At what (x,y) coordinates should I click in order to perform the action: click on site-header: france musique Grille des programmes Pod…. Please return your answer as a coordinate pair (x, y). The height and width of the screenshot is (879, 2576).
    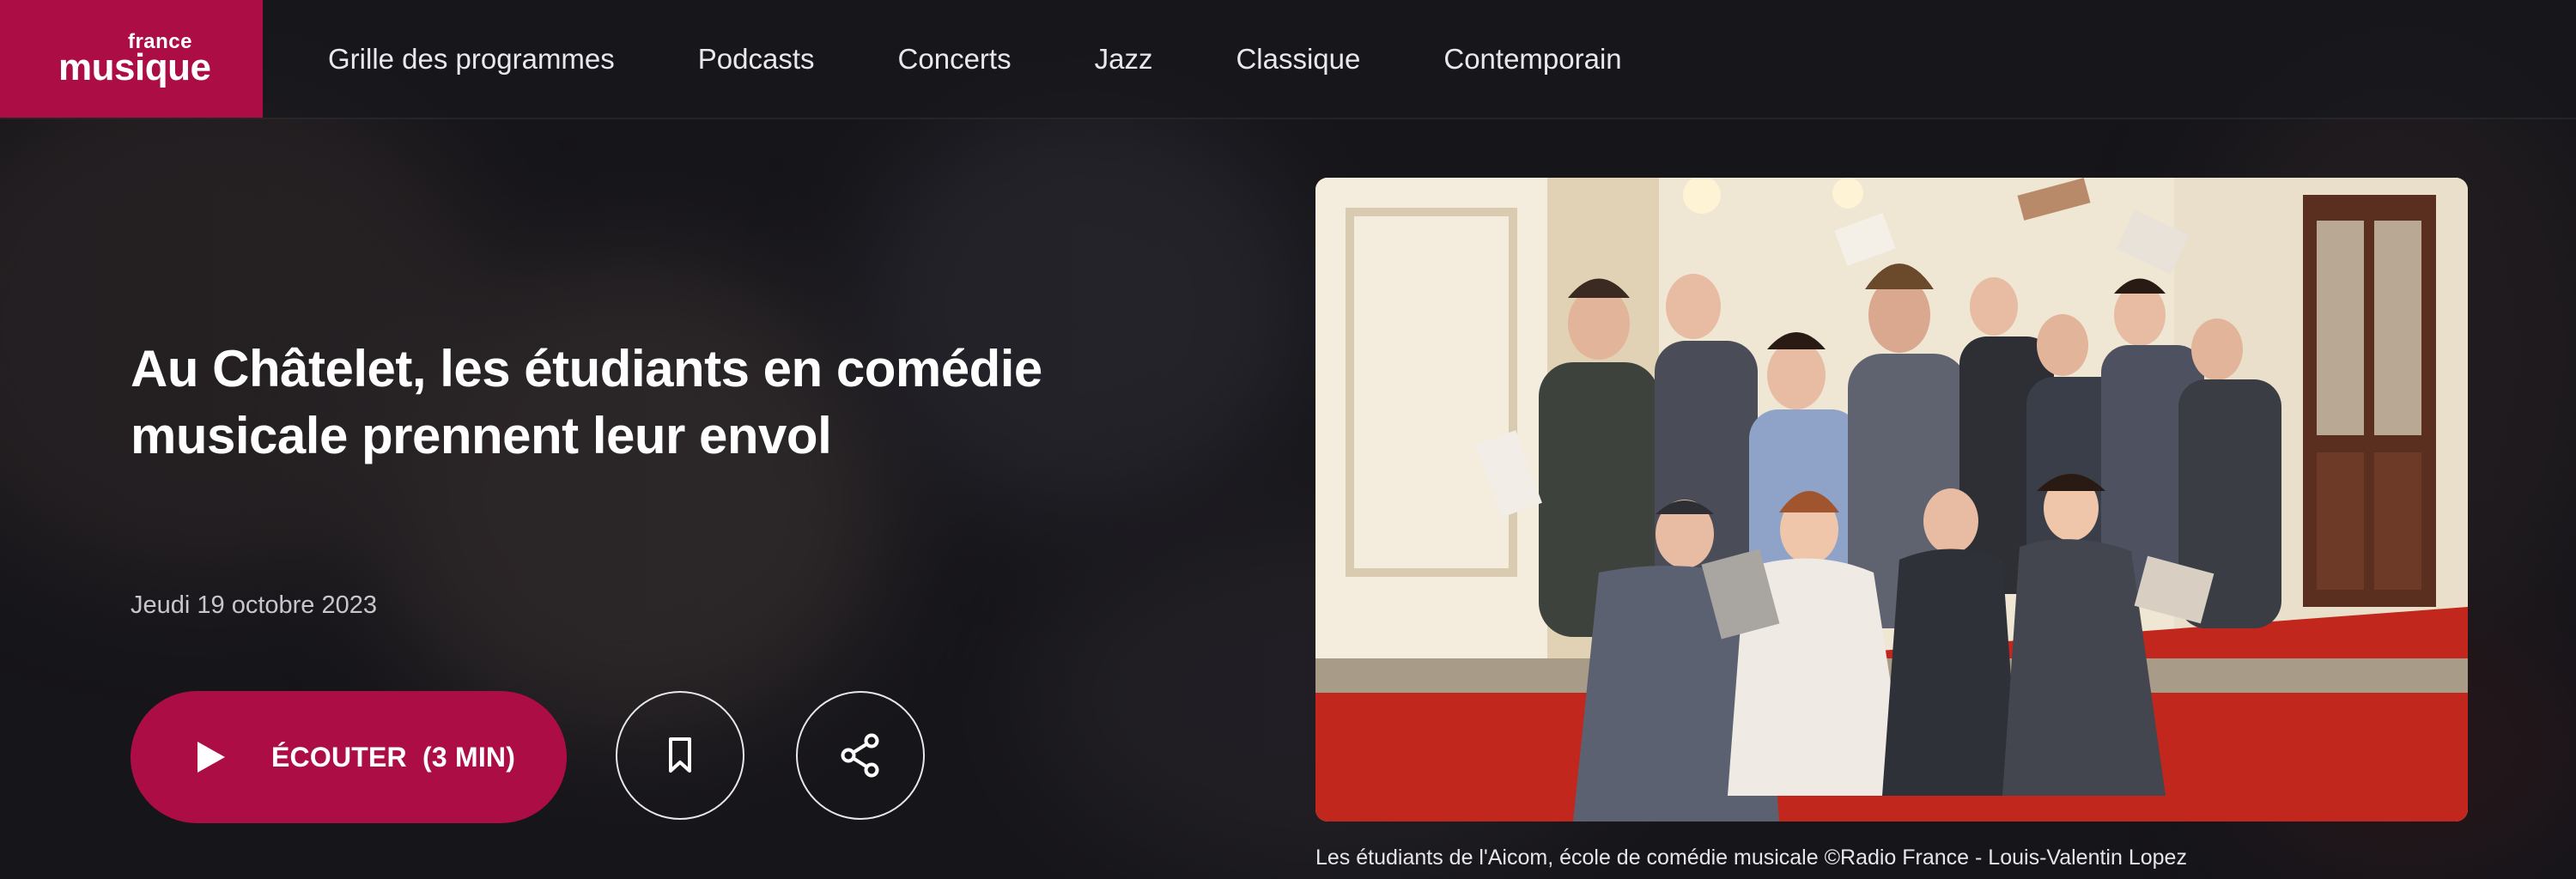
    Looking at the image, I should click on (1288, 59).